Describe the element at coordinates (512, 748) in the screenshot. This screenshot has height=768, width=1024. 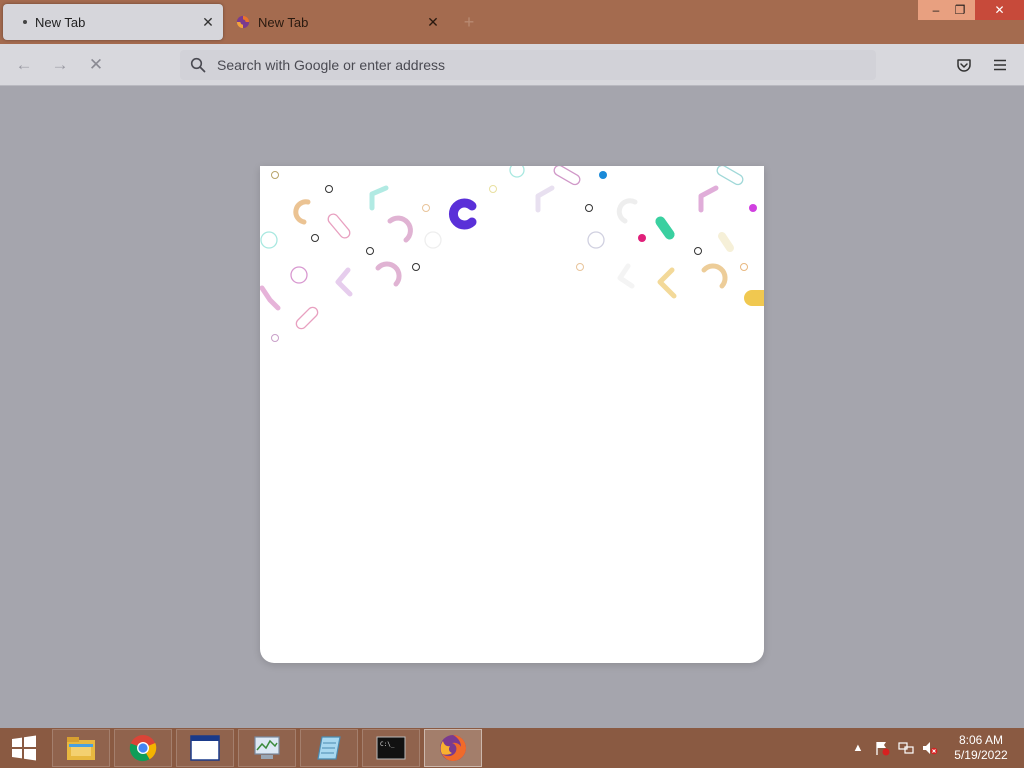
I see `windows-taskbar: C:\_ ▲ 8:06 AM 5/19/2022` at that location.